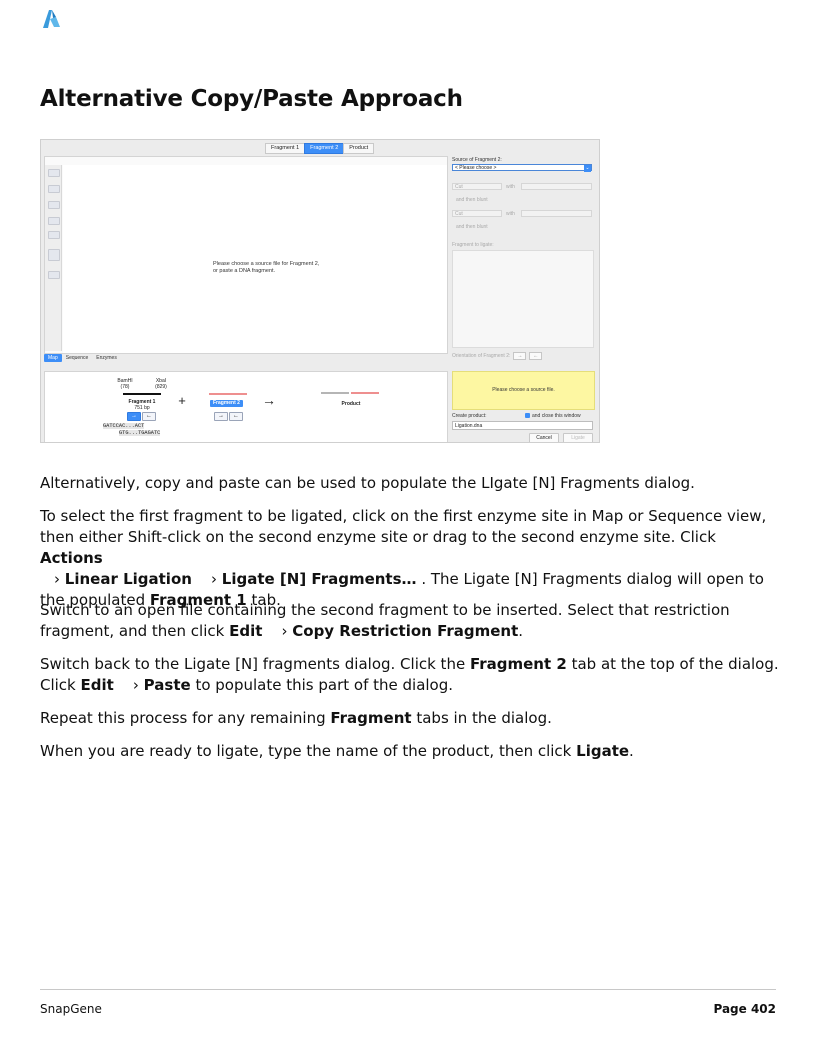  Describe the element at coordinates (221, 416) in the screenshot. I see `fragment2-forward-button: →` at that location.